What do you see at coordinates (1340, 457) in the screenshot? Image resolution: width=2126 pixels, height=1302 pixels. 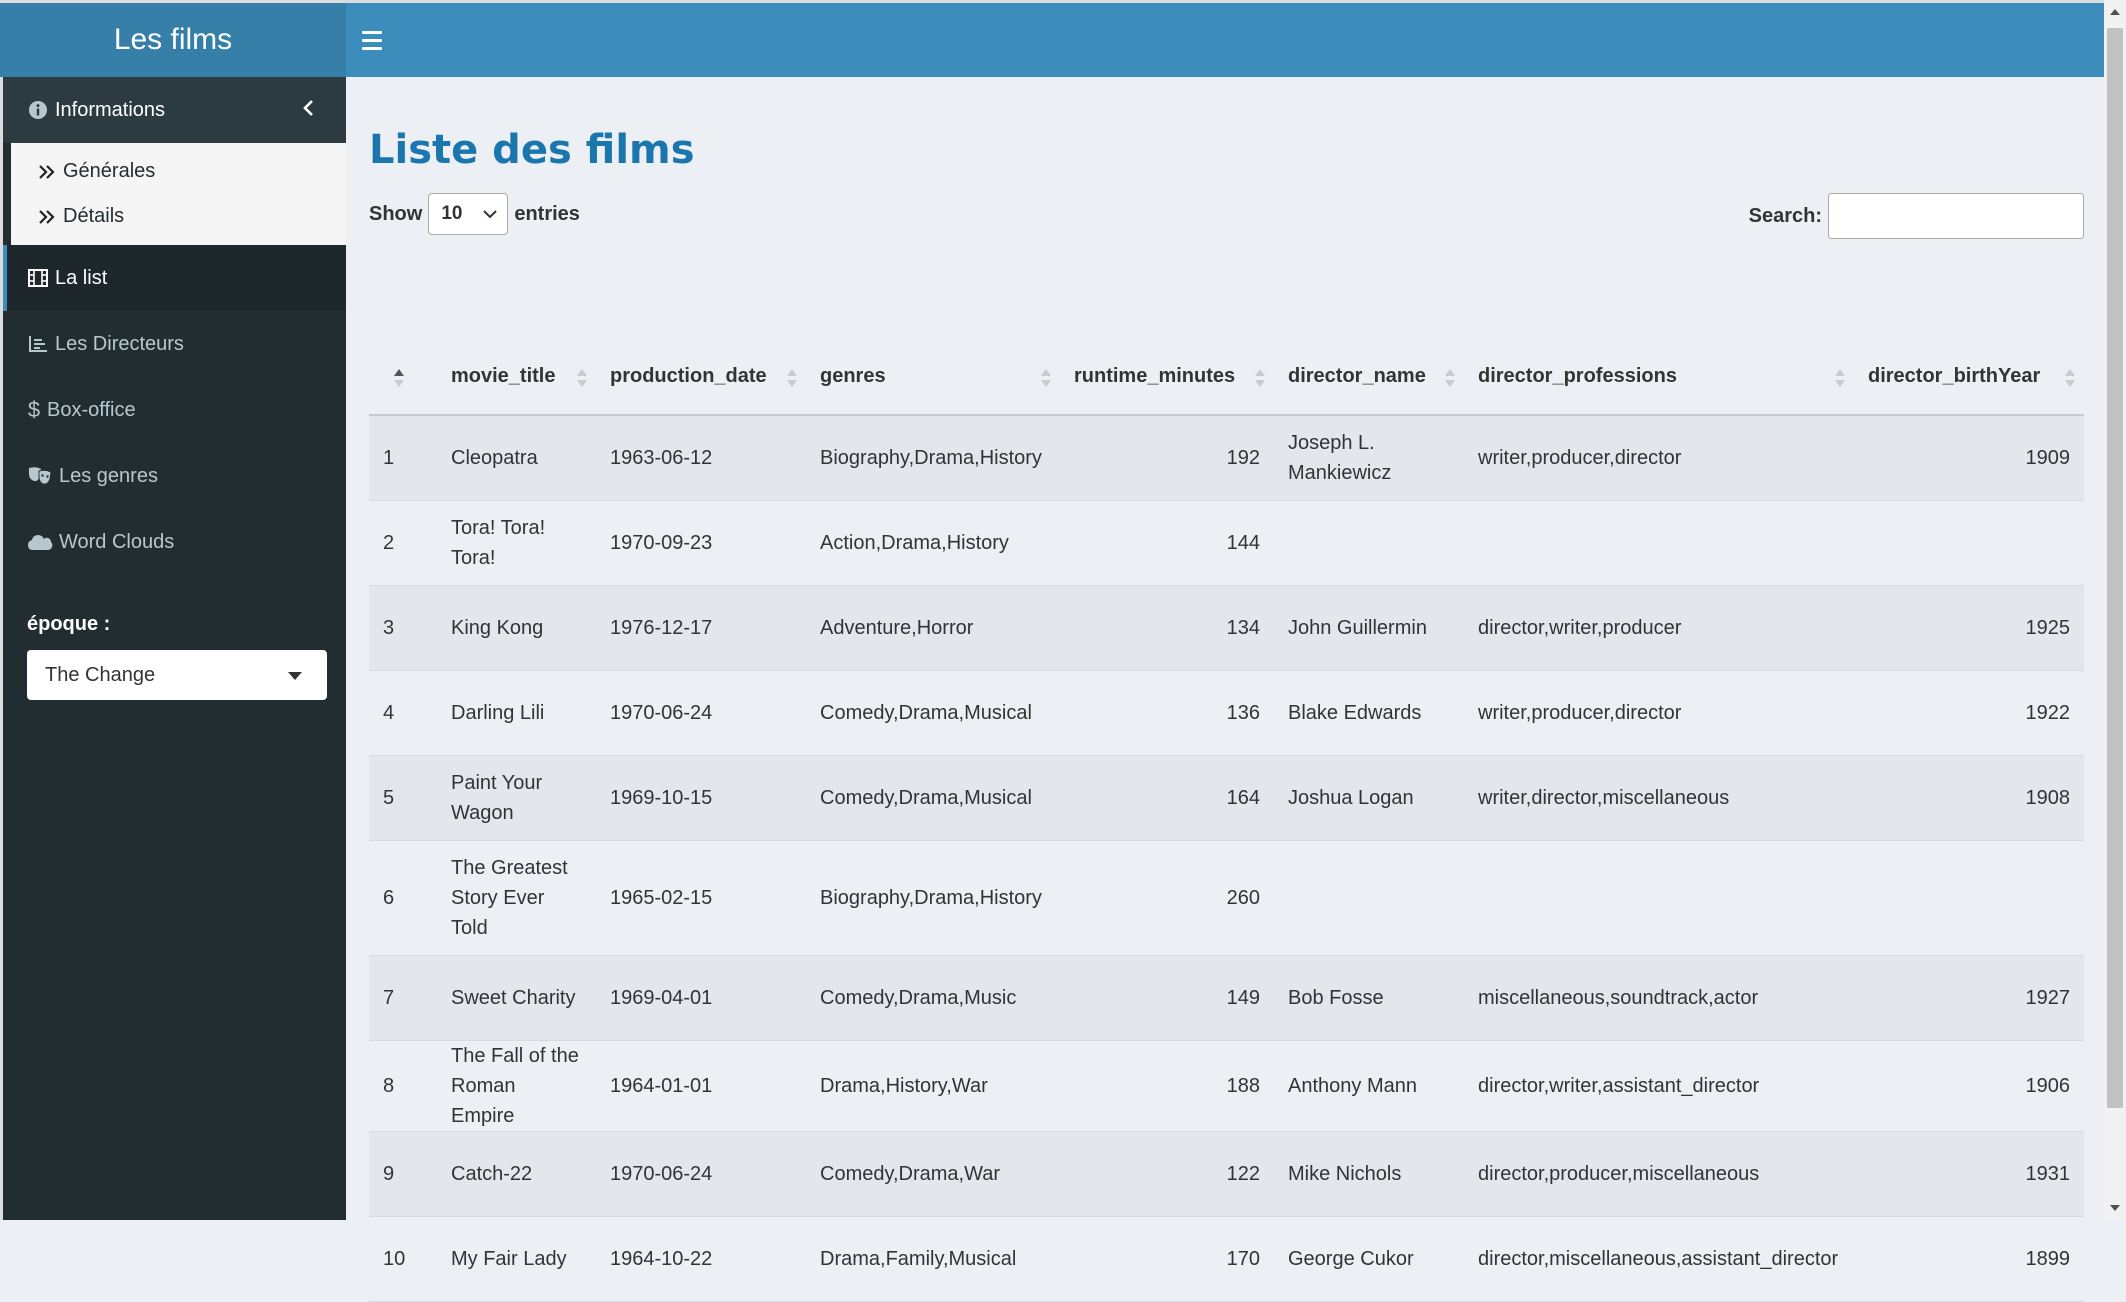 I see `table-cell-director-name: Joseph L. Mankiewicz` at bounding box center [1340, 457].